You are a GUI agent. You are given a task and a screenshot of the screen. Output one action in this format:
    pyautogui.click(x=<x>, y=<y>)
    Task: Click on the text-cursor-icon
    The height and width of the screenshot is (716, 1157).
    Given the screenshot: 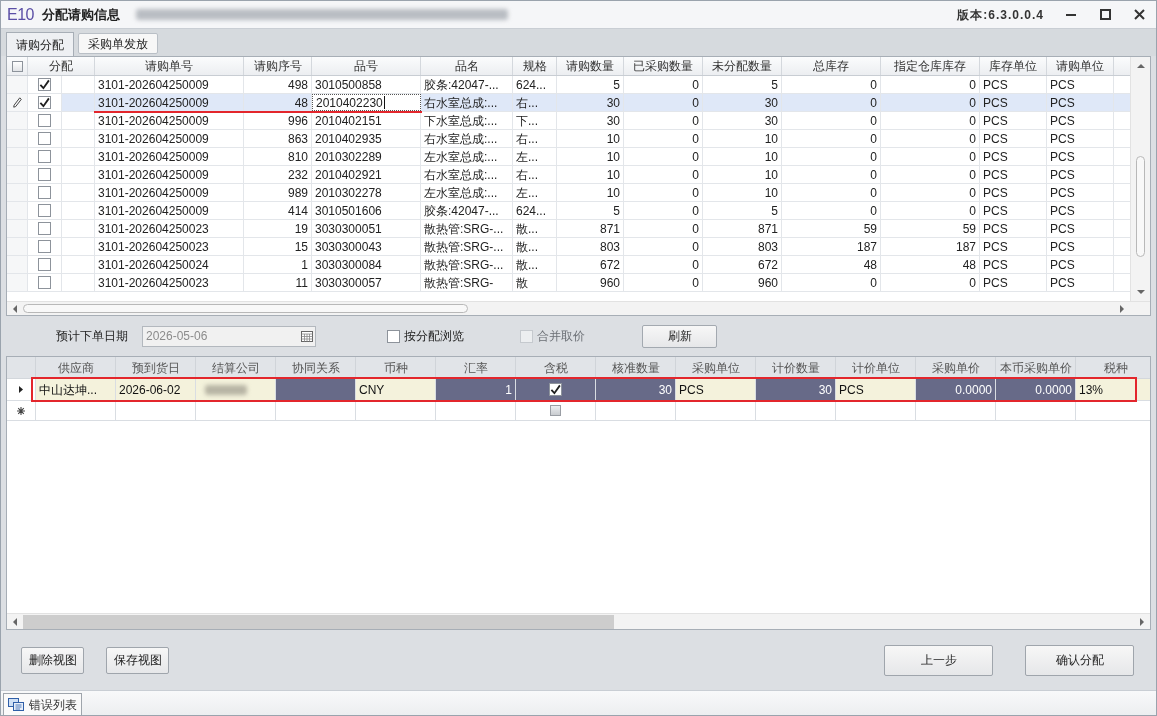 What is the action you would take?
    pyautogui.click(x=384, y=102)
    